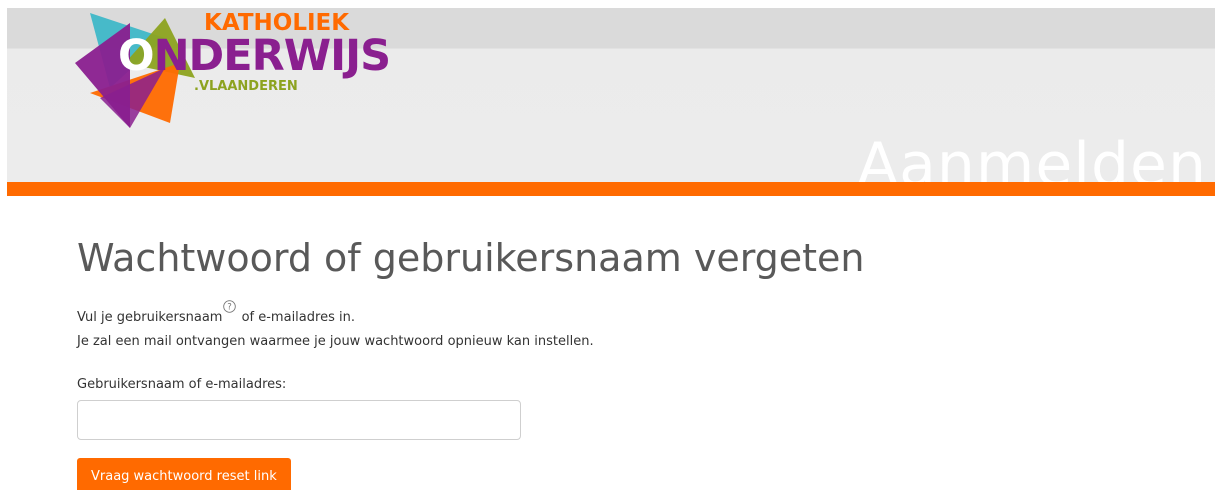 The width and height of the screenshot is (1215, 490). What do you see at coordinates (182, 384) in the screenshot?
I see `username-or-email-label: Gebruikersnaam of e-mailadres:` at bounding box center [182, 384].